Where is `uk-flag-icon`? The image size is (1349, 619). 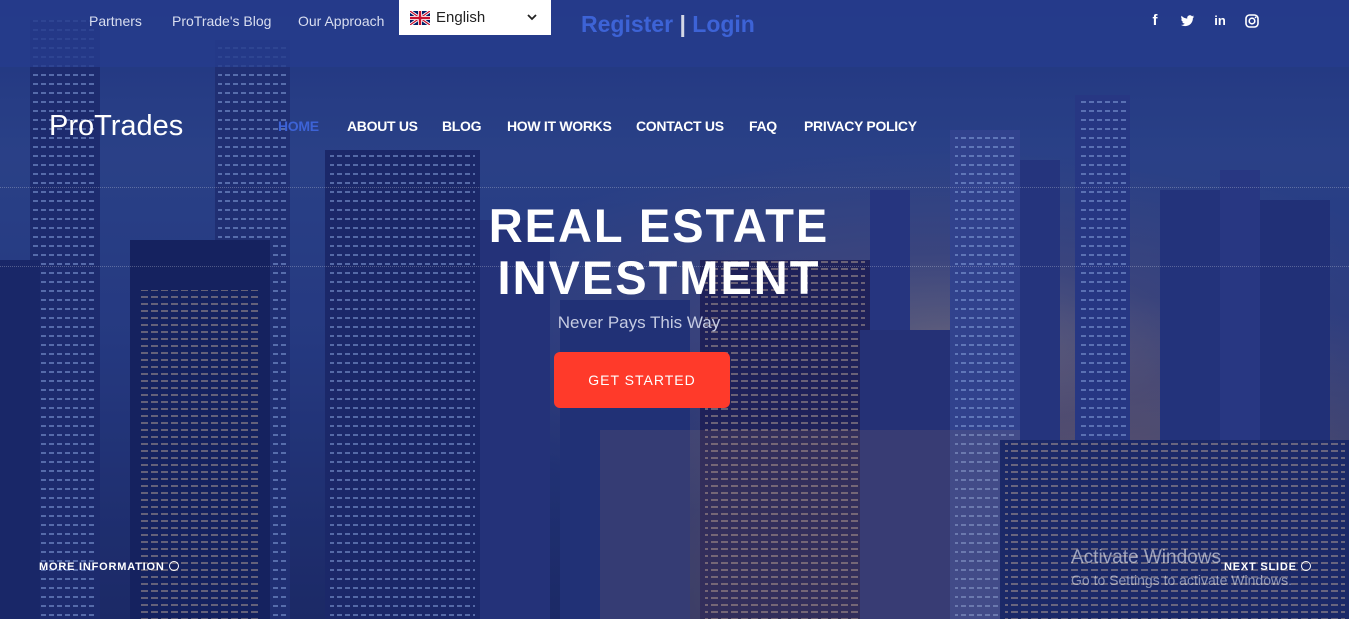 uk-flag-icon is located at coordinates (420, 17).